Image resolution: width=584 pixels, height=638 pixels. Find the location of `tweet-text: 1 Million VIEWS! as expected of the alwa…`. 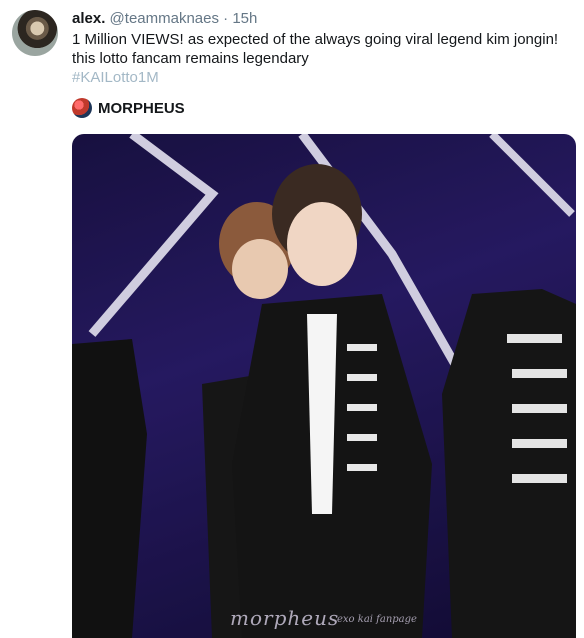

tweet-text: 1 Million VIEWS! as expected of the alwa… is located at coordinates (315, 49).